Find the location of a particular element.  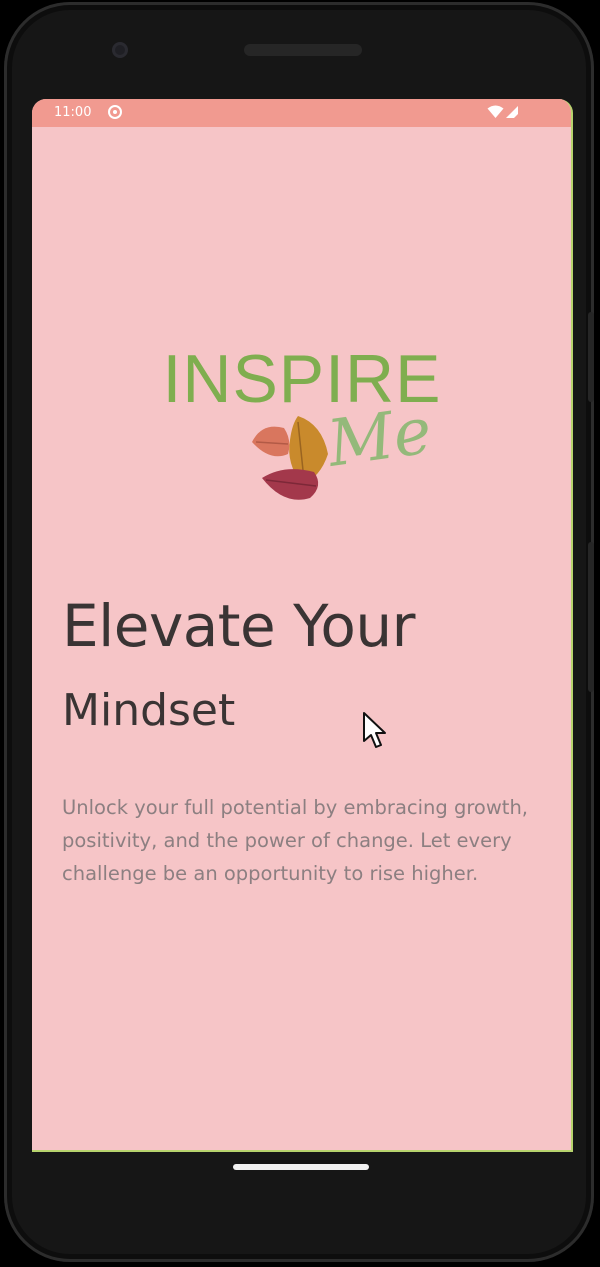

wifi-icon is located at coordinates (495, 111).